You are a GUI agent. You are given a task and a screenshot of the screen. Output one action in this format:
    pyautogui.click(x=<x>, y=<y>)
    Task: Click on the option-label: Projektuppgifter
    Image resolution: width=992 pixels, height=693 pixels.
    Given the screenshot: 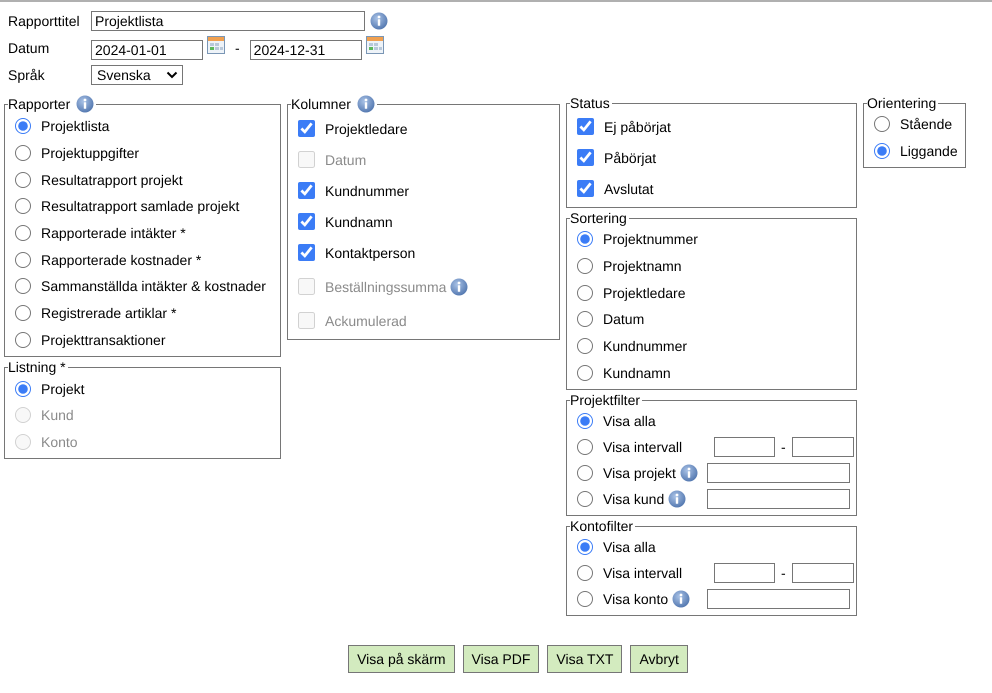 What is the action you would take?
    pyautogui.click(x=90, y=153)
    